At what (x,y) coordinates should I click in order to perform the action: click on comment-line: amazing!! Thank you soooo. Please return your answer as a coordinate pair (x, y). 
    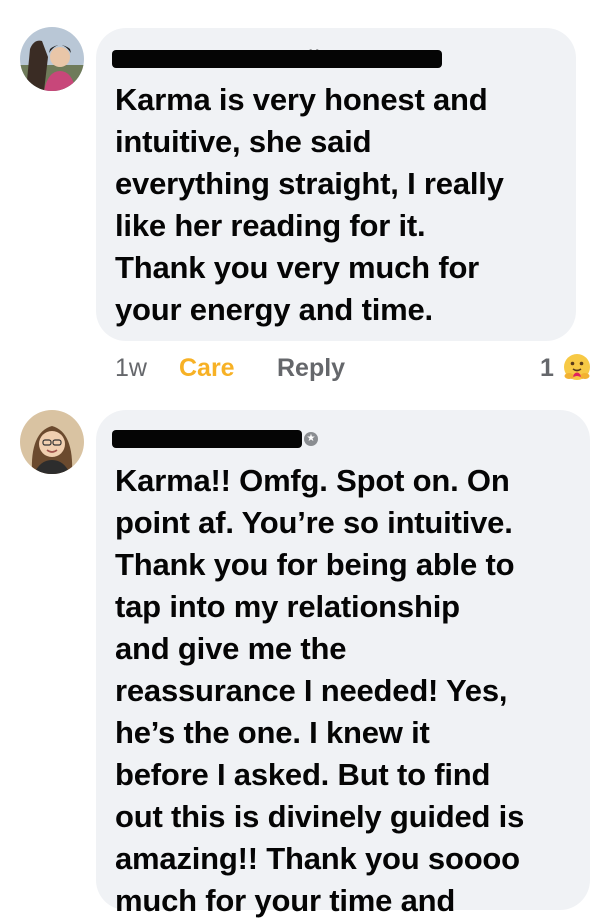
    Looking at the image, I should click on (317, 858).